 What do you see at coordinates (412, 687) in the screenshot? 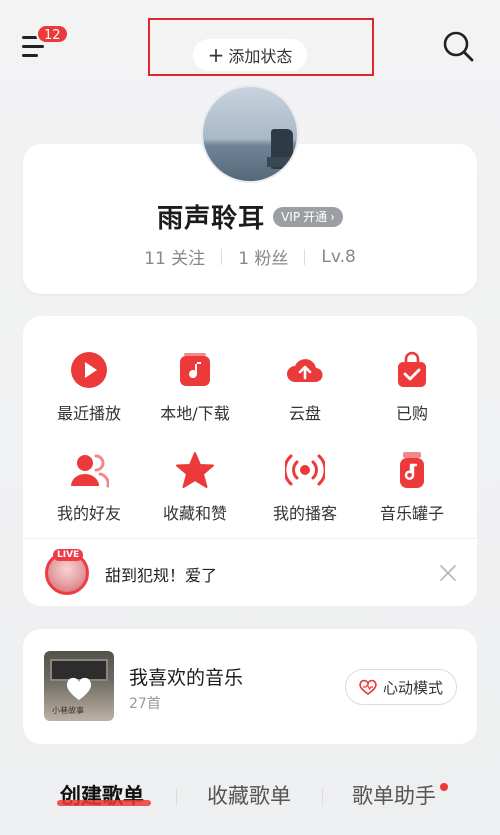
I see `heartbeat-mode-label: 心动模式` at bounding box center [412, 687].